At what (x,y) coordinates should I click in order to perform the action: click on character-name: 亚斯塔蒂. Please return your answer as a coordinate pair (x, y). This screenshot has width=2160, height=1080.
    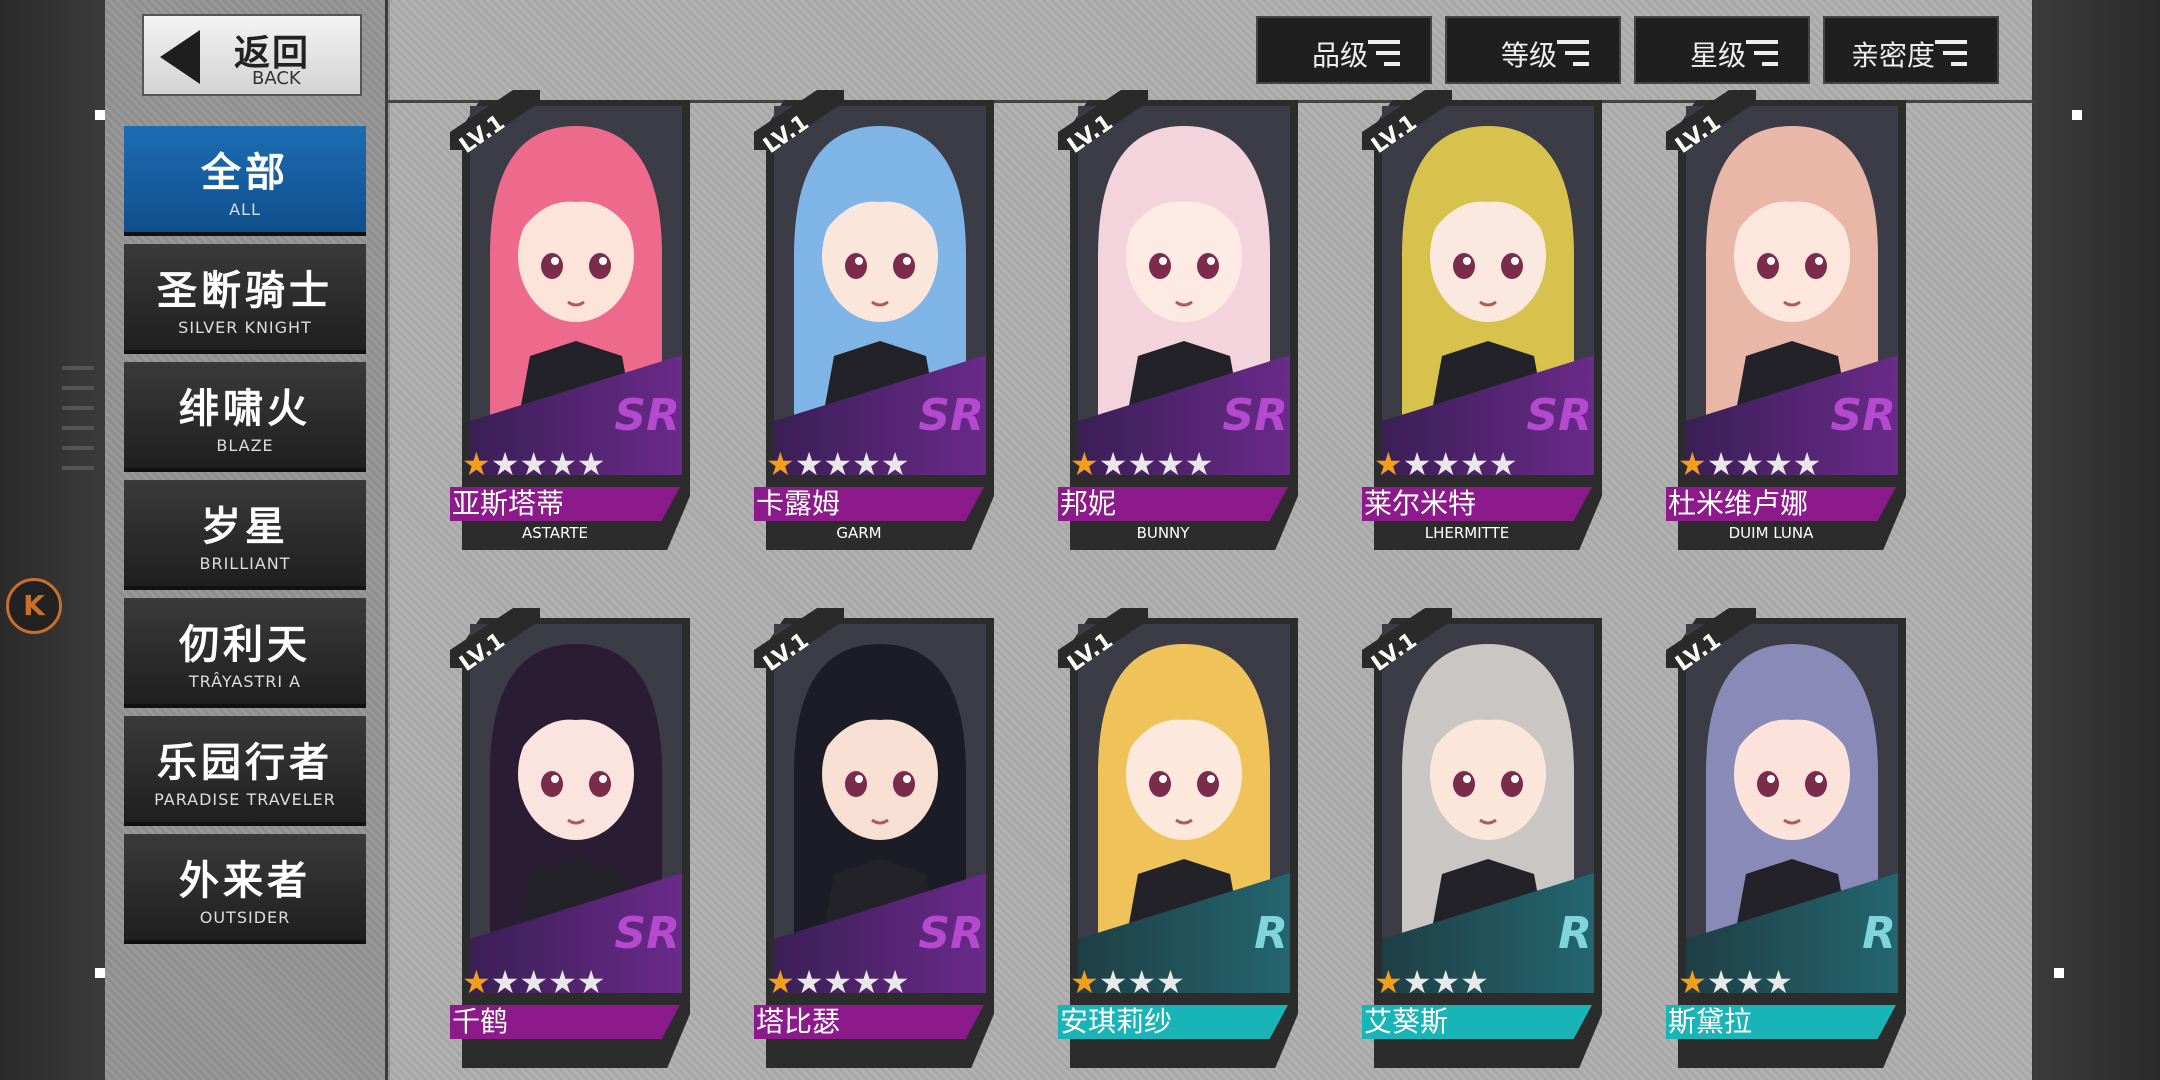
    Looking at the image, I should click on (565, 504).